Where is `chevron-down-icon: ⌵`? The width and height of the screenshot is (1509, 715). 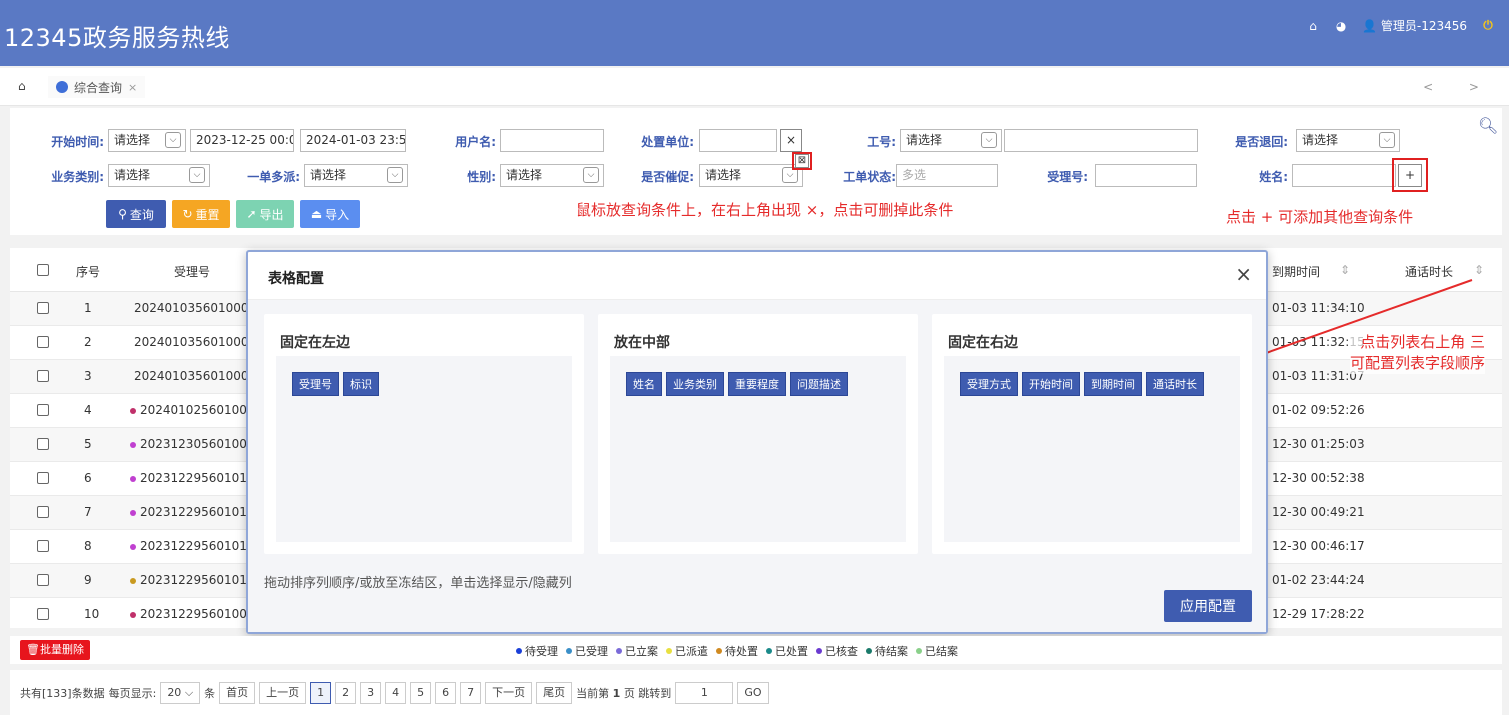
chevron-down-icon: ⌵ is located at coordinates (189, 692).